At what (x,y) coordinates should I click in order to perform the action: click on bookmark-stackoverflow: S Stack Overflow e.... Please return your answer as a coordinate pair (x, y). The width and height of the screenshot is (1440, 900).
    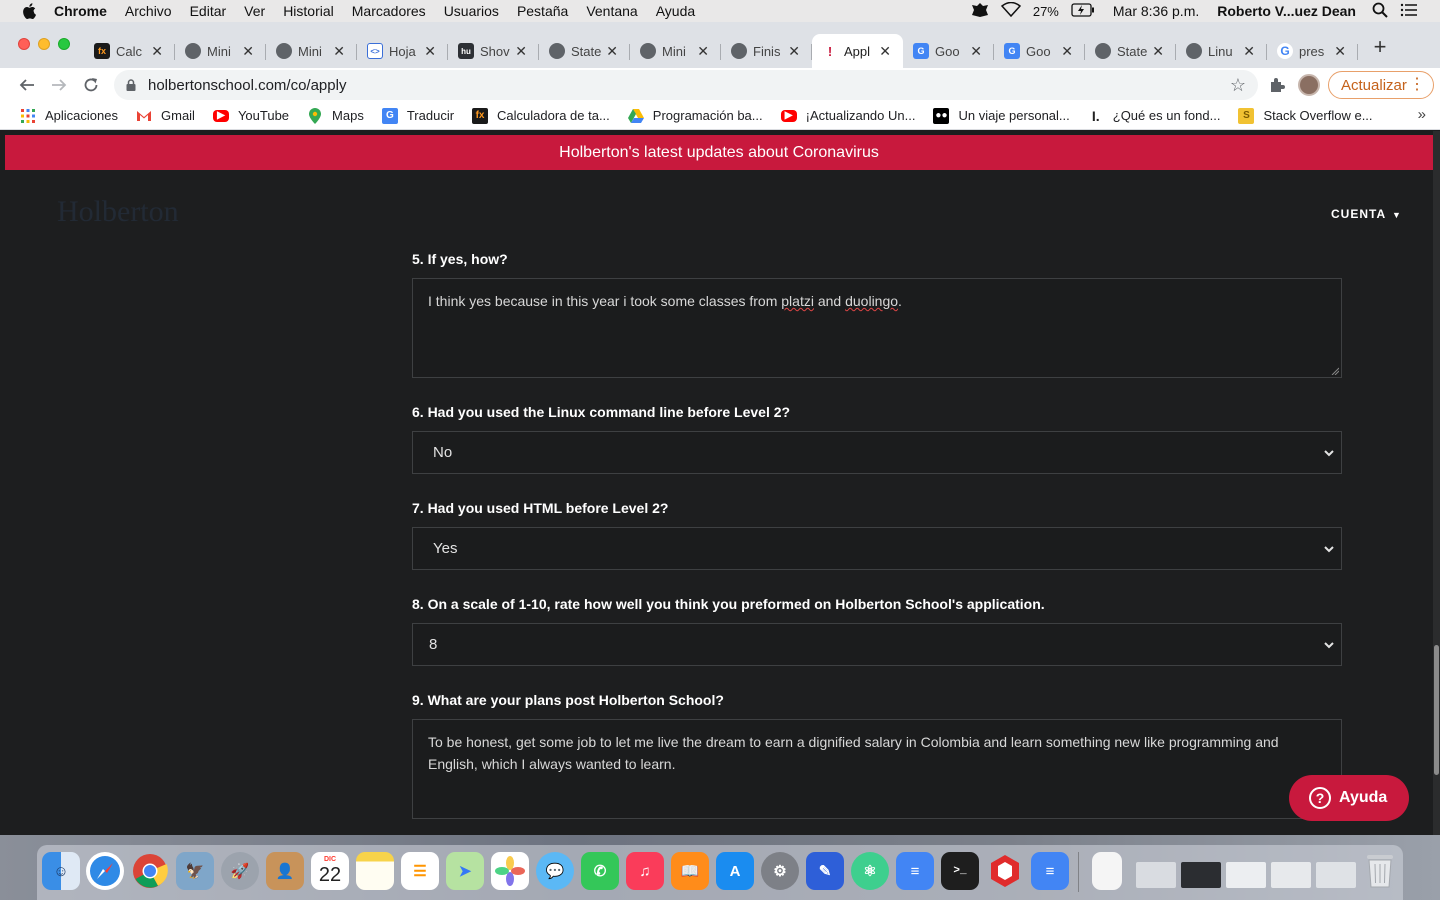
    Looking at the image, I should click on (1305, 115).